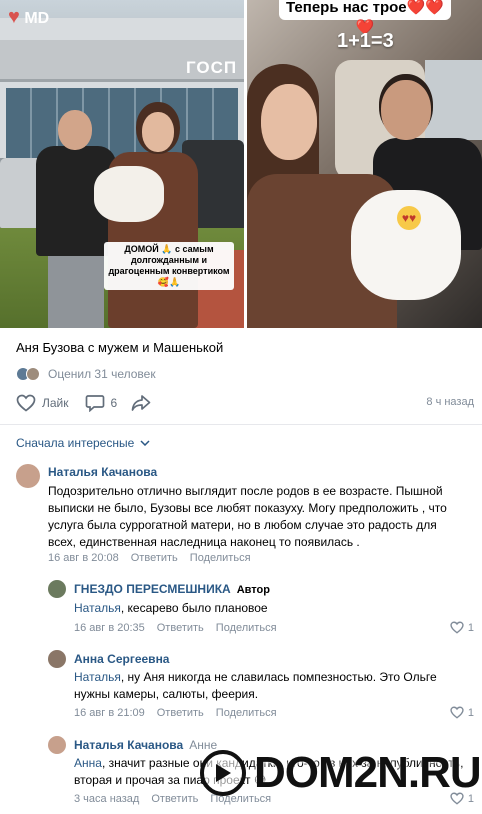 The width and height of the screenshot is (482, 814). Describe the element at coordinates (106, 799) in the screenshot. I see `comment-date: 3 часа назад` at that location.